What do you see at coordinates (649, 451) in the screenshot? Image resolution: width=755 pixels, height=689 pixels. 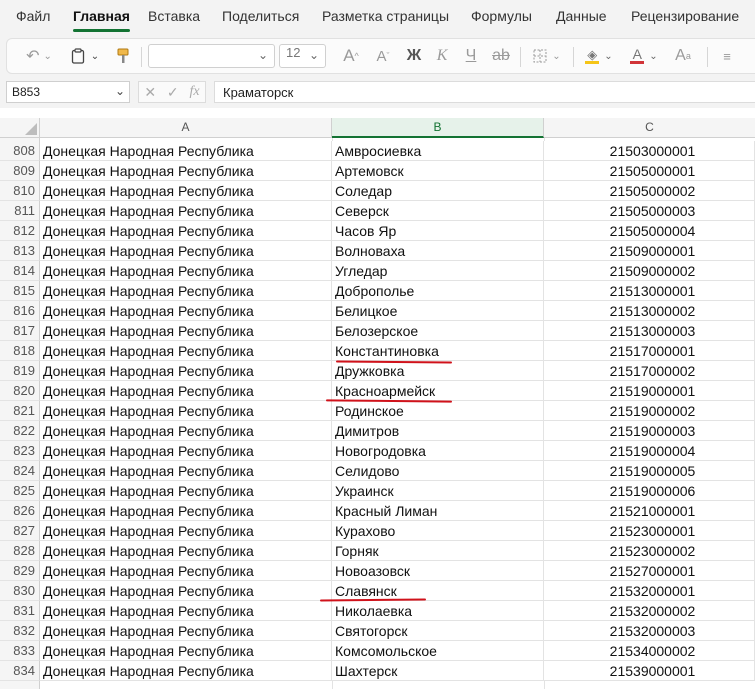 I see `cell-c: 21519000004` at bounding box center [649, 451].